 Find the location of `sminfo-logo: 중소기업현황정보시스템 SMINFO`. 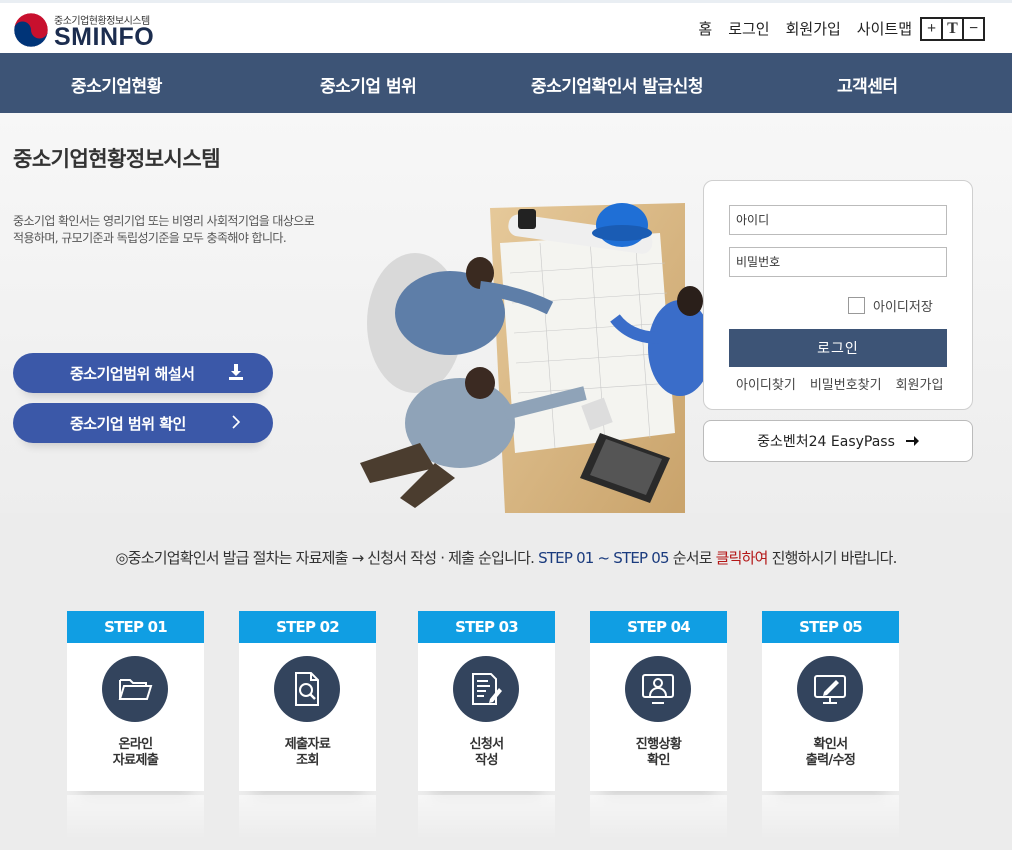

sminfo-logo: 중소기업현황정보시스템 SMINFO is located at coordinates (93, 29).